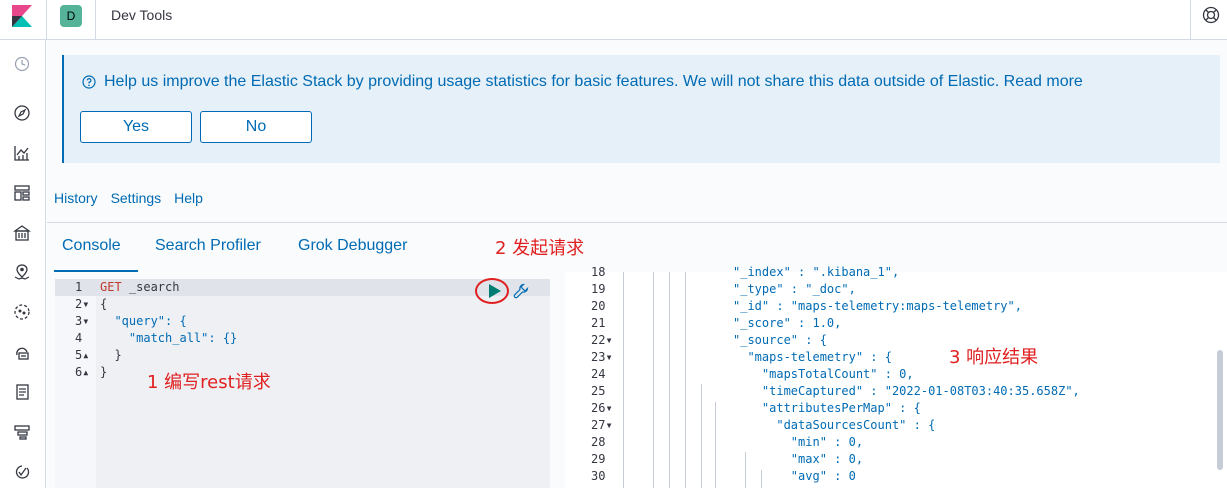  I want to click on line-number: 19, so click(598, 289).